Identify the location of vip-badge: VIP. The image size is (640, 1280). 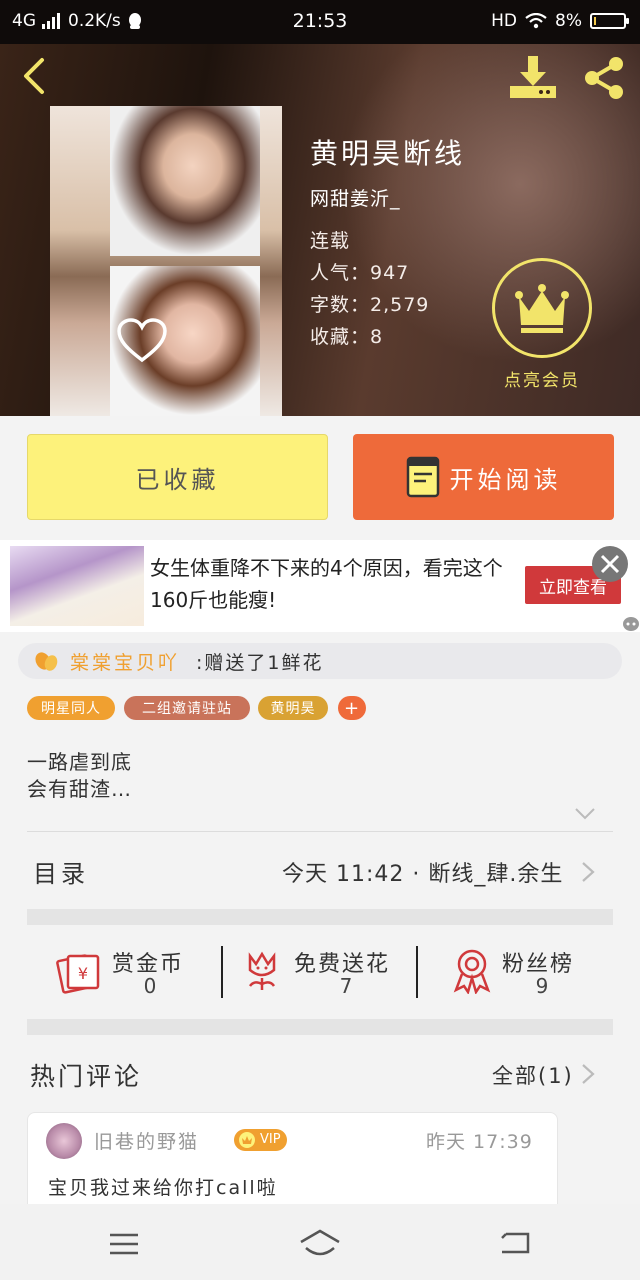
(260, 1140).